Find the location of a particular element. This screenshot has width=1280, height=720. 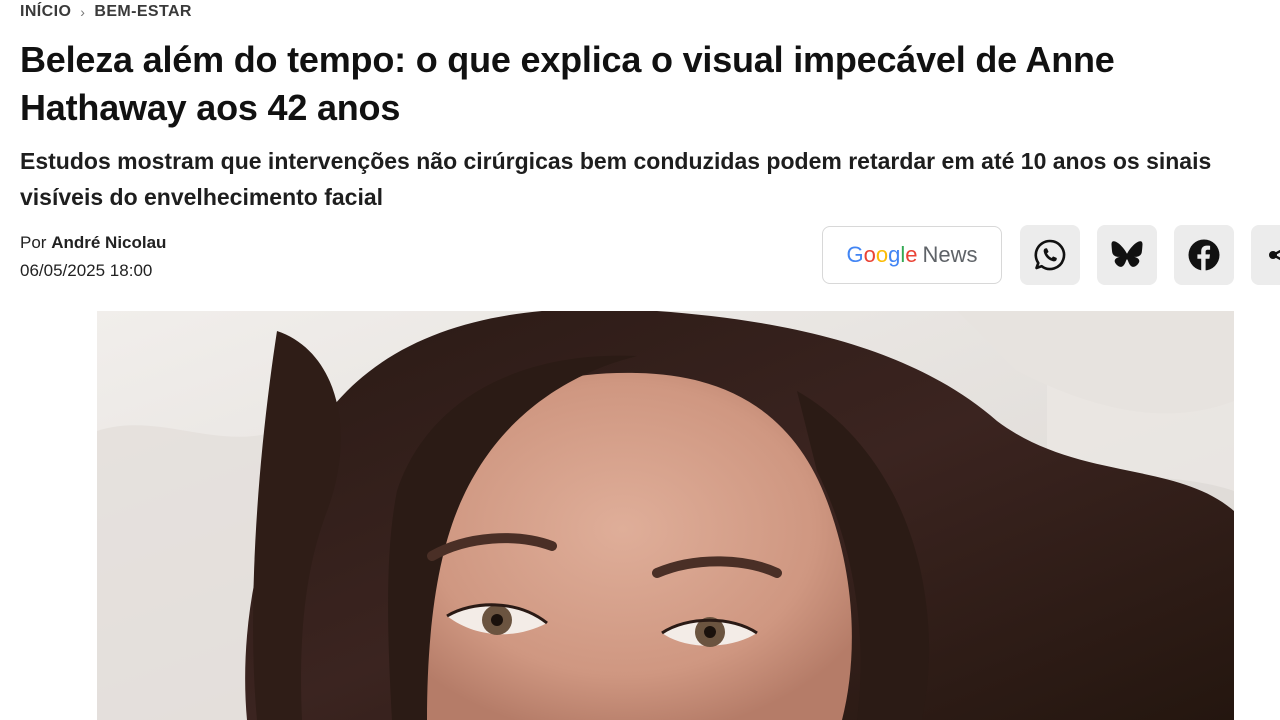

whatsapp-icon is located at coordinates (1050, 255).